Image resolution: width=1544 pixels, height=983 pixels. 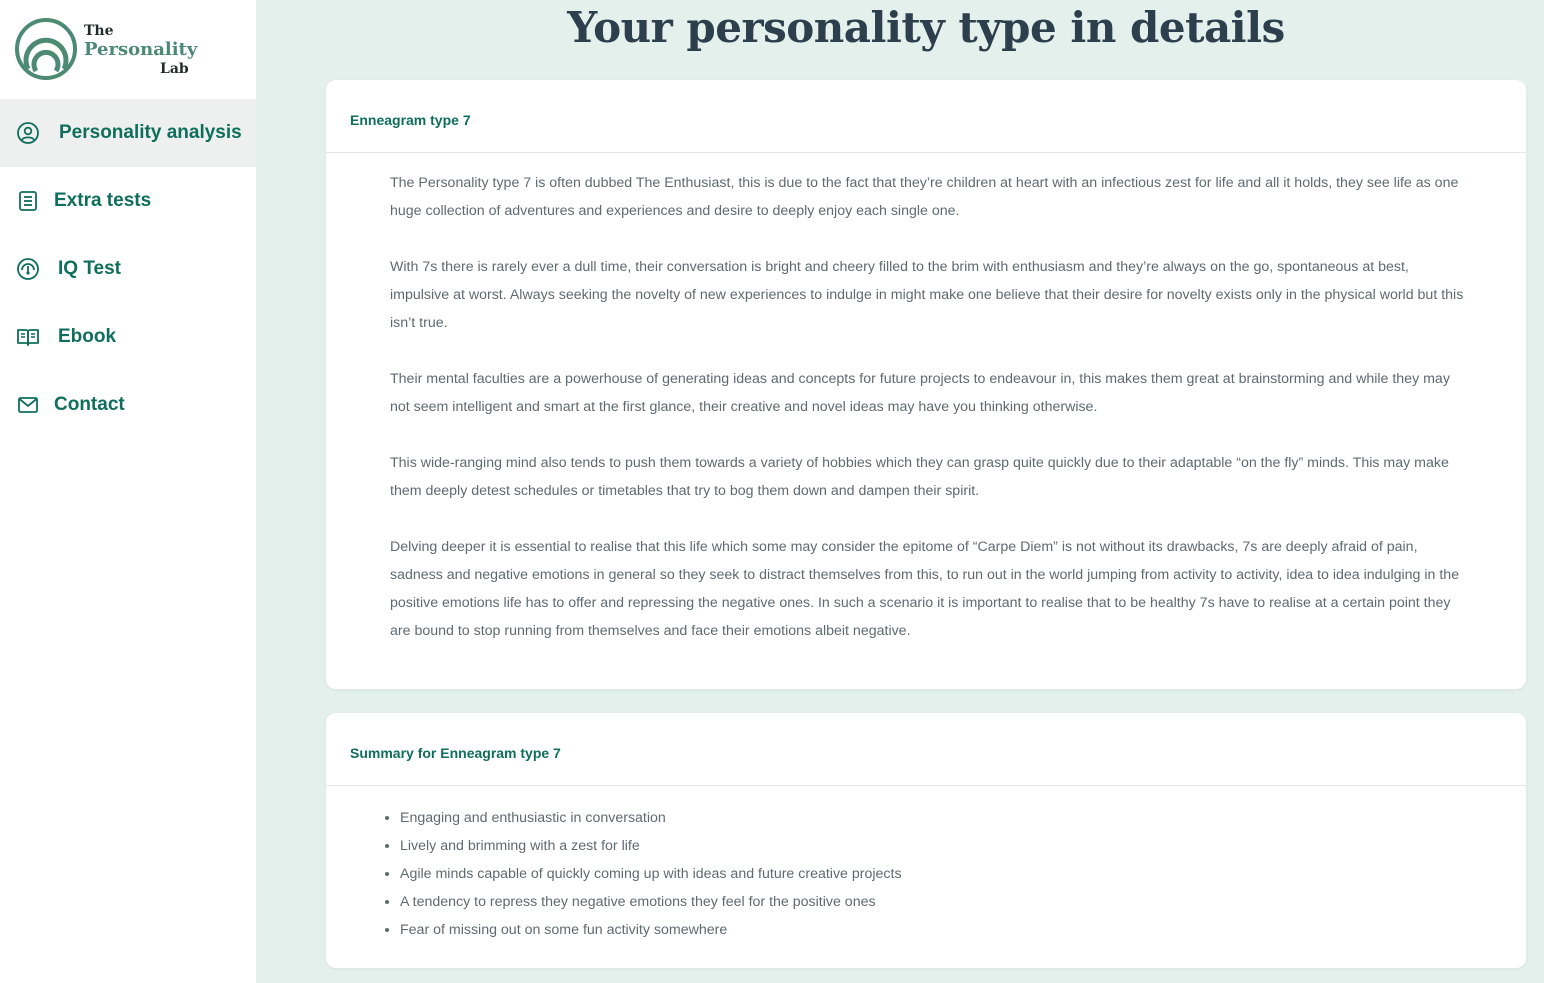 I want to click on logo-lab: Lab, so click(x=174, y=69).